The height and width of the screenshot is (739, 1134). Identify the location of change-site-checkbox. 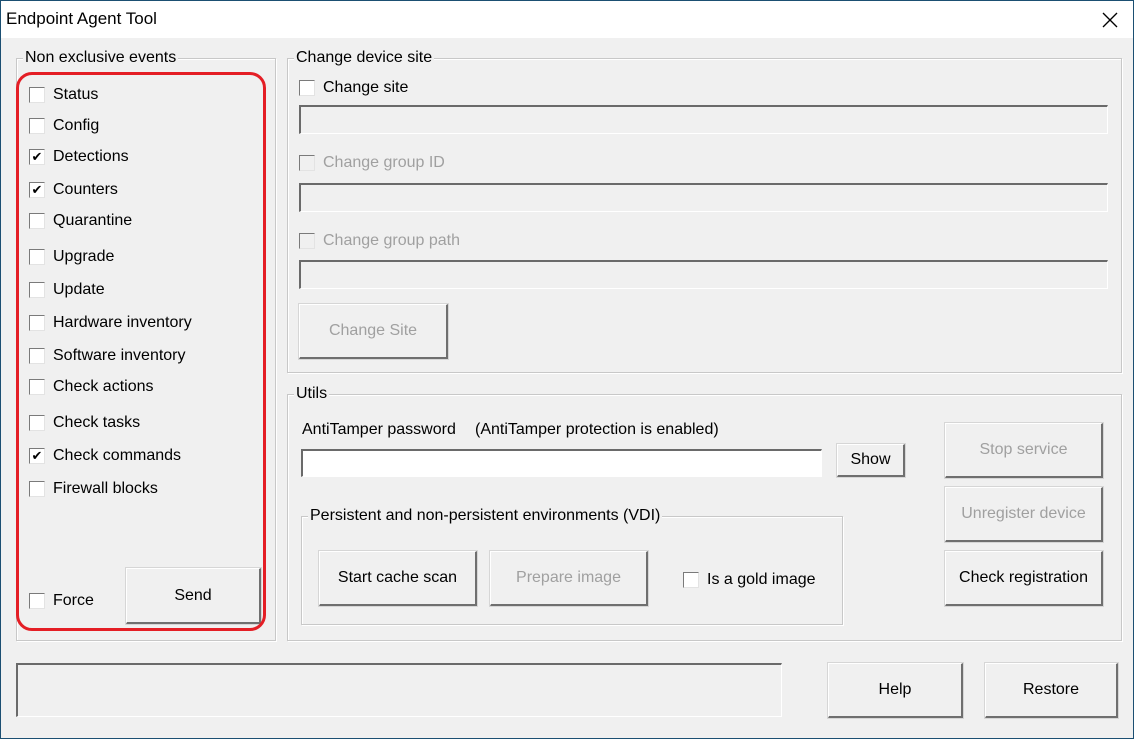
(307, 88).